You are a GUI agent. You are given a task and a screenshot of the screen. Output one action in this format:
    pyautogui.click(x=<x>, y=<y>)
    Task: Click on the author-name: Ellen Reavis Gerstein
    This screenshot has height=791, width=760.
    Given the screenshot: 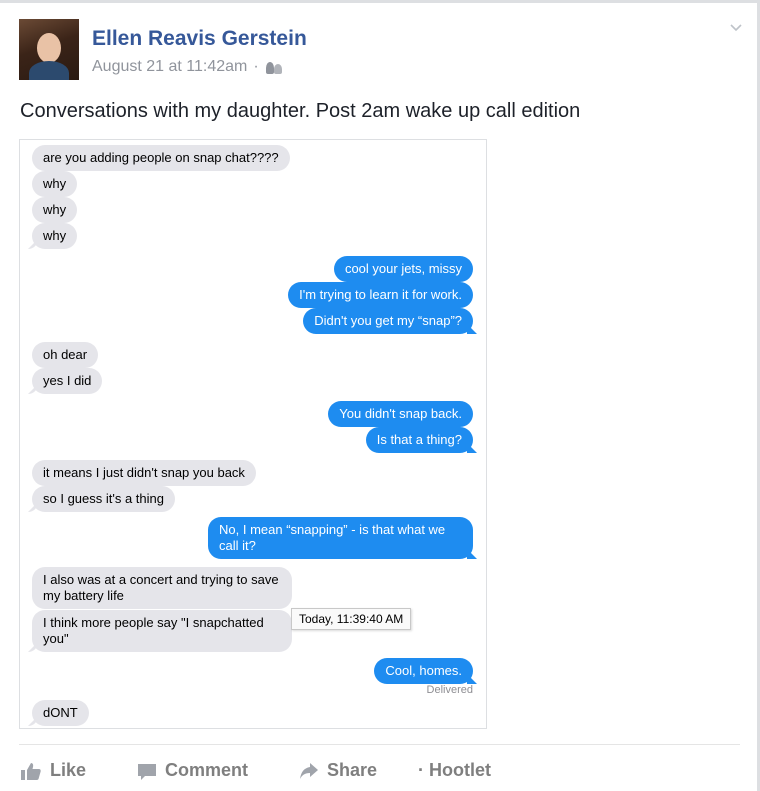 What is the action you would take?
    pyautogui.click(x=199, y=39)
    